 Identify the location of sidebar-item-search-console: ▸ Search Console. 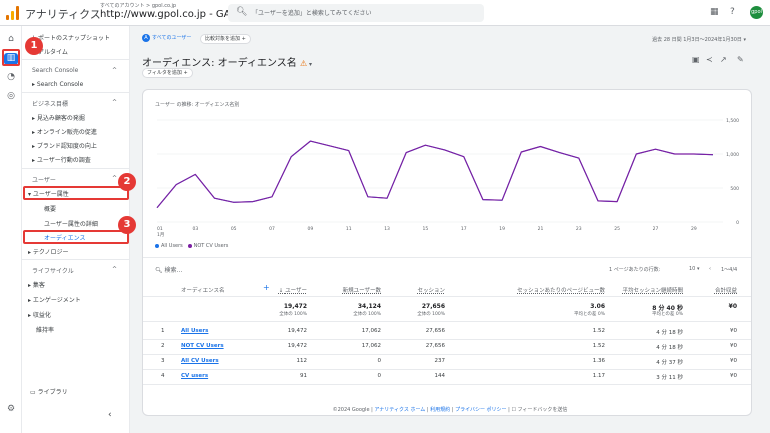
(57, 84).